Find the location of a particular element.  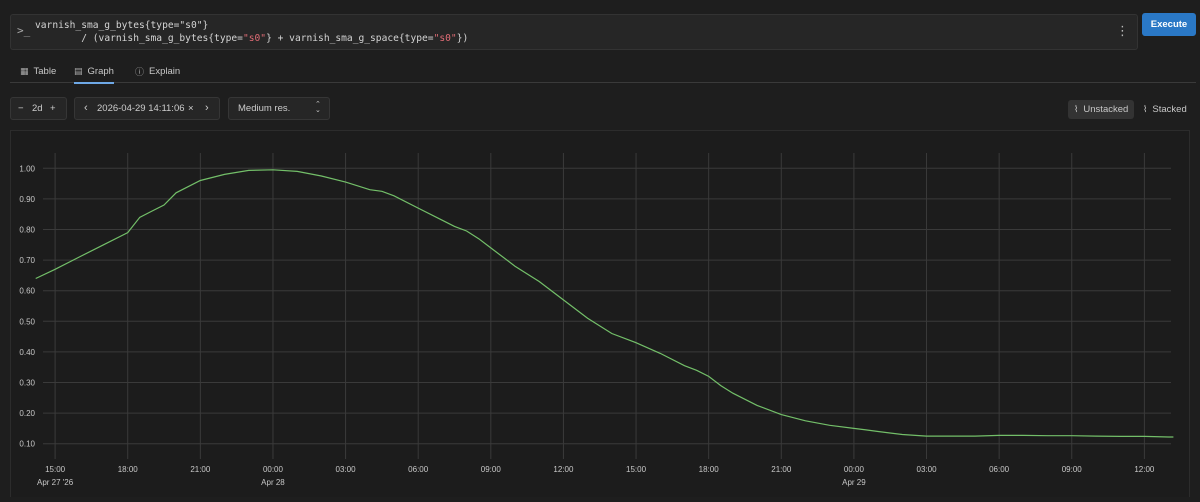

prev-time-button: ‹ is located at coordinates (86, 108).